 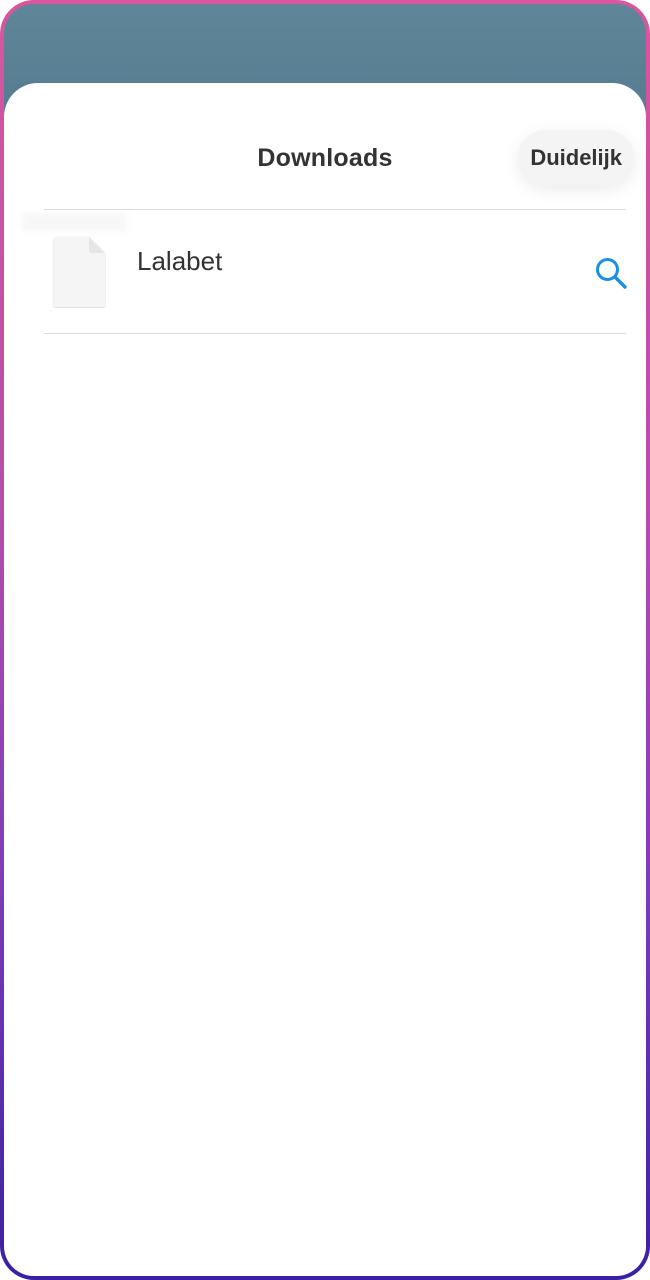 What do you see at coordinates (336, 271) in the screenshot?
I see `download-item: Lalabet` at bounding box center [336, 271].